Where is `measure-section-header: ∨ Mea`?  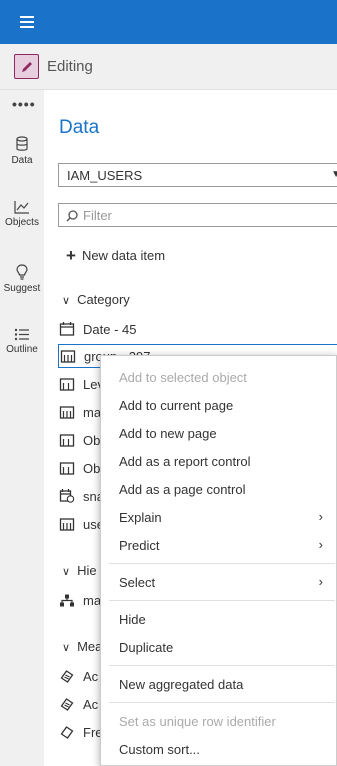
measure-section-header: ∨ Mea is located at coordinates (82, 646).